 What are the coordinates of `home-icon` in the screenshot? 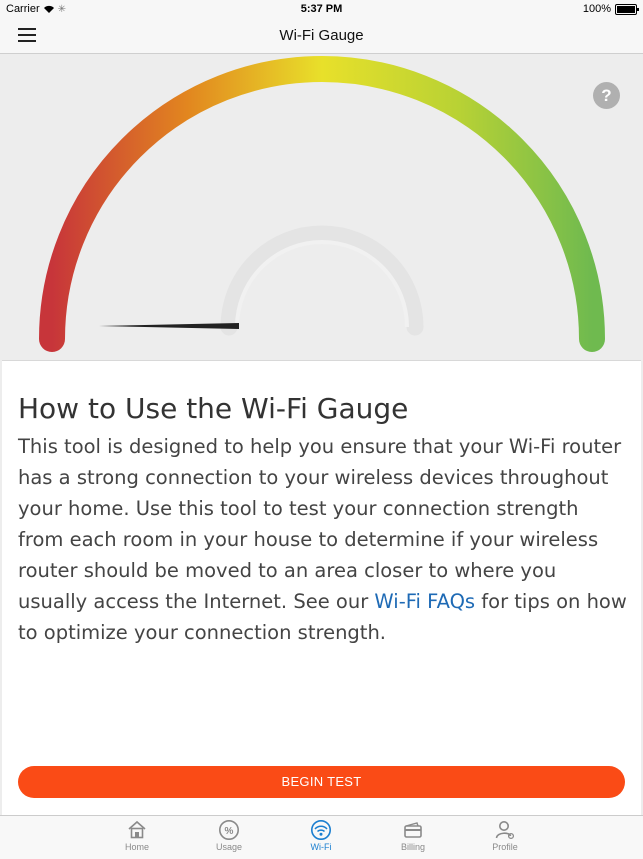 It's located at (137, 829).